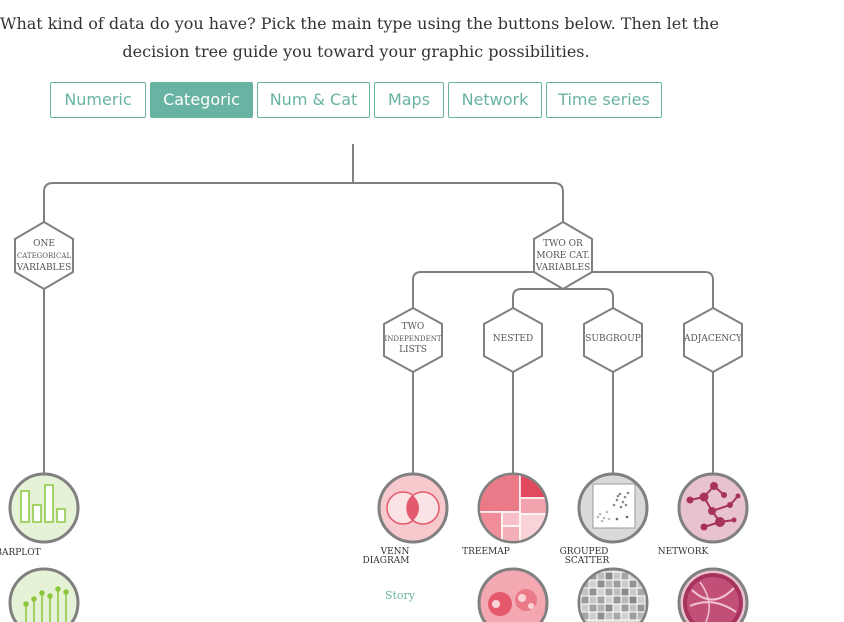 Image resolution: width=844 pixels, height=622 pixels. I want to click on node-two-line-1: TWO OR, so click(563, 244).